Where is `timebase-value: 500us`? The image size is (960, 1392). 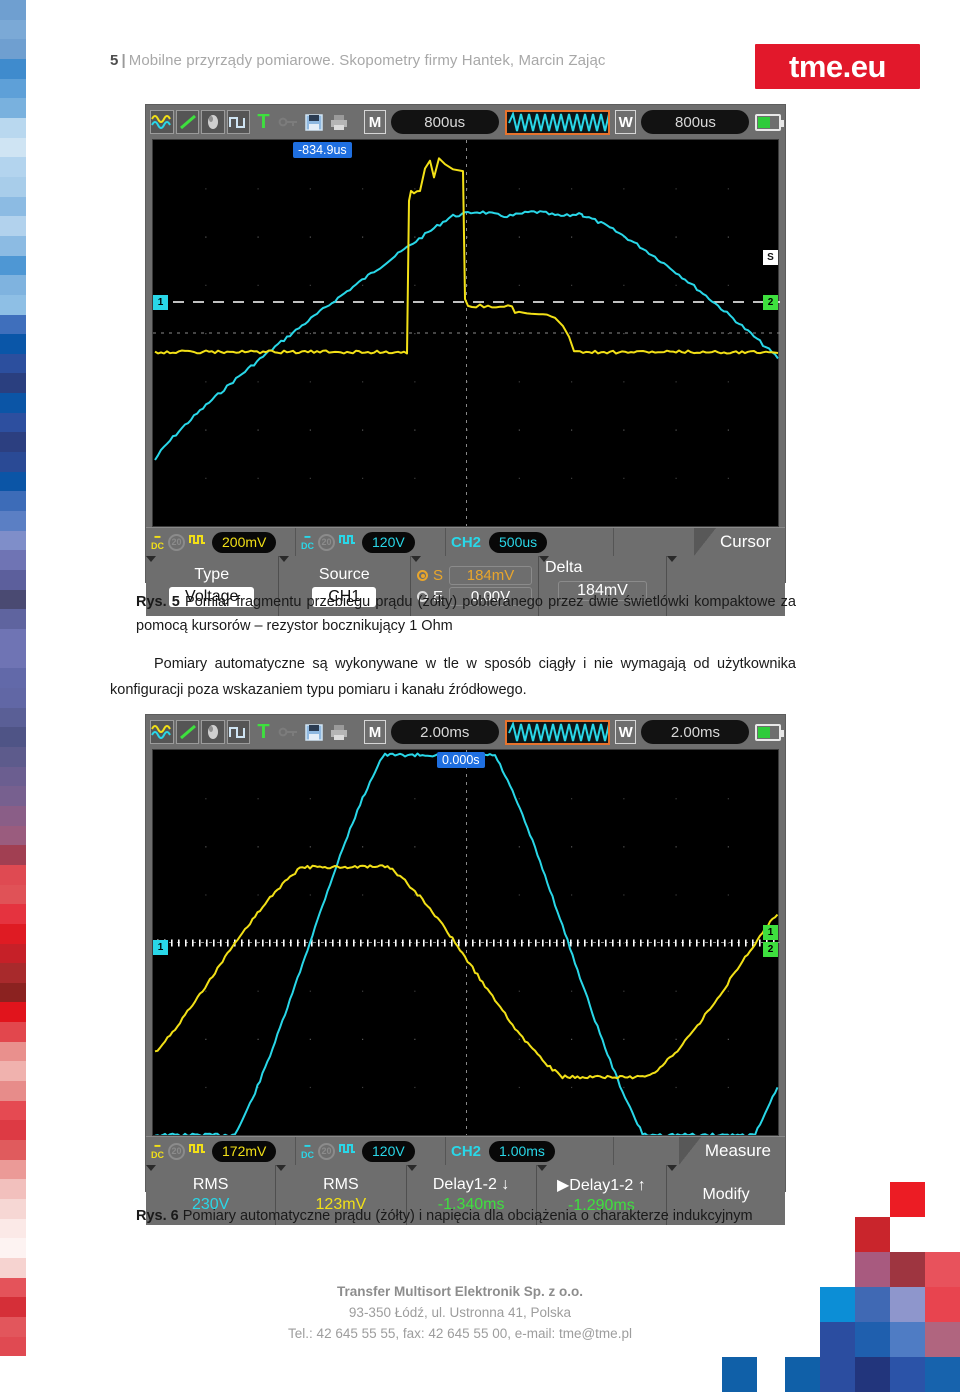
timebase-value: 500us is located at coordinates (518, 542).